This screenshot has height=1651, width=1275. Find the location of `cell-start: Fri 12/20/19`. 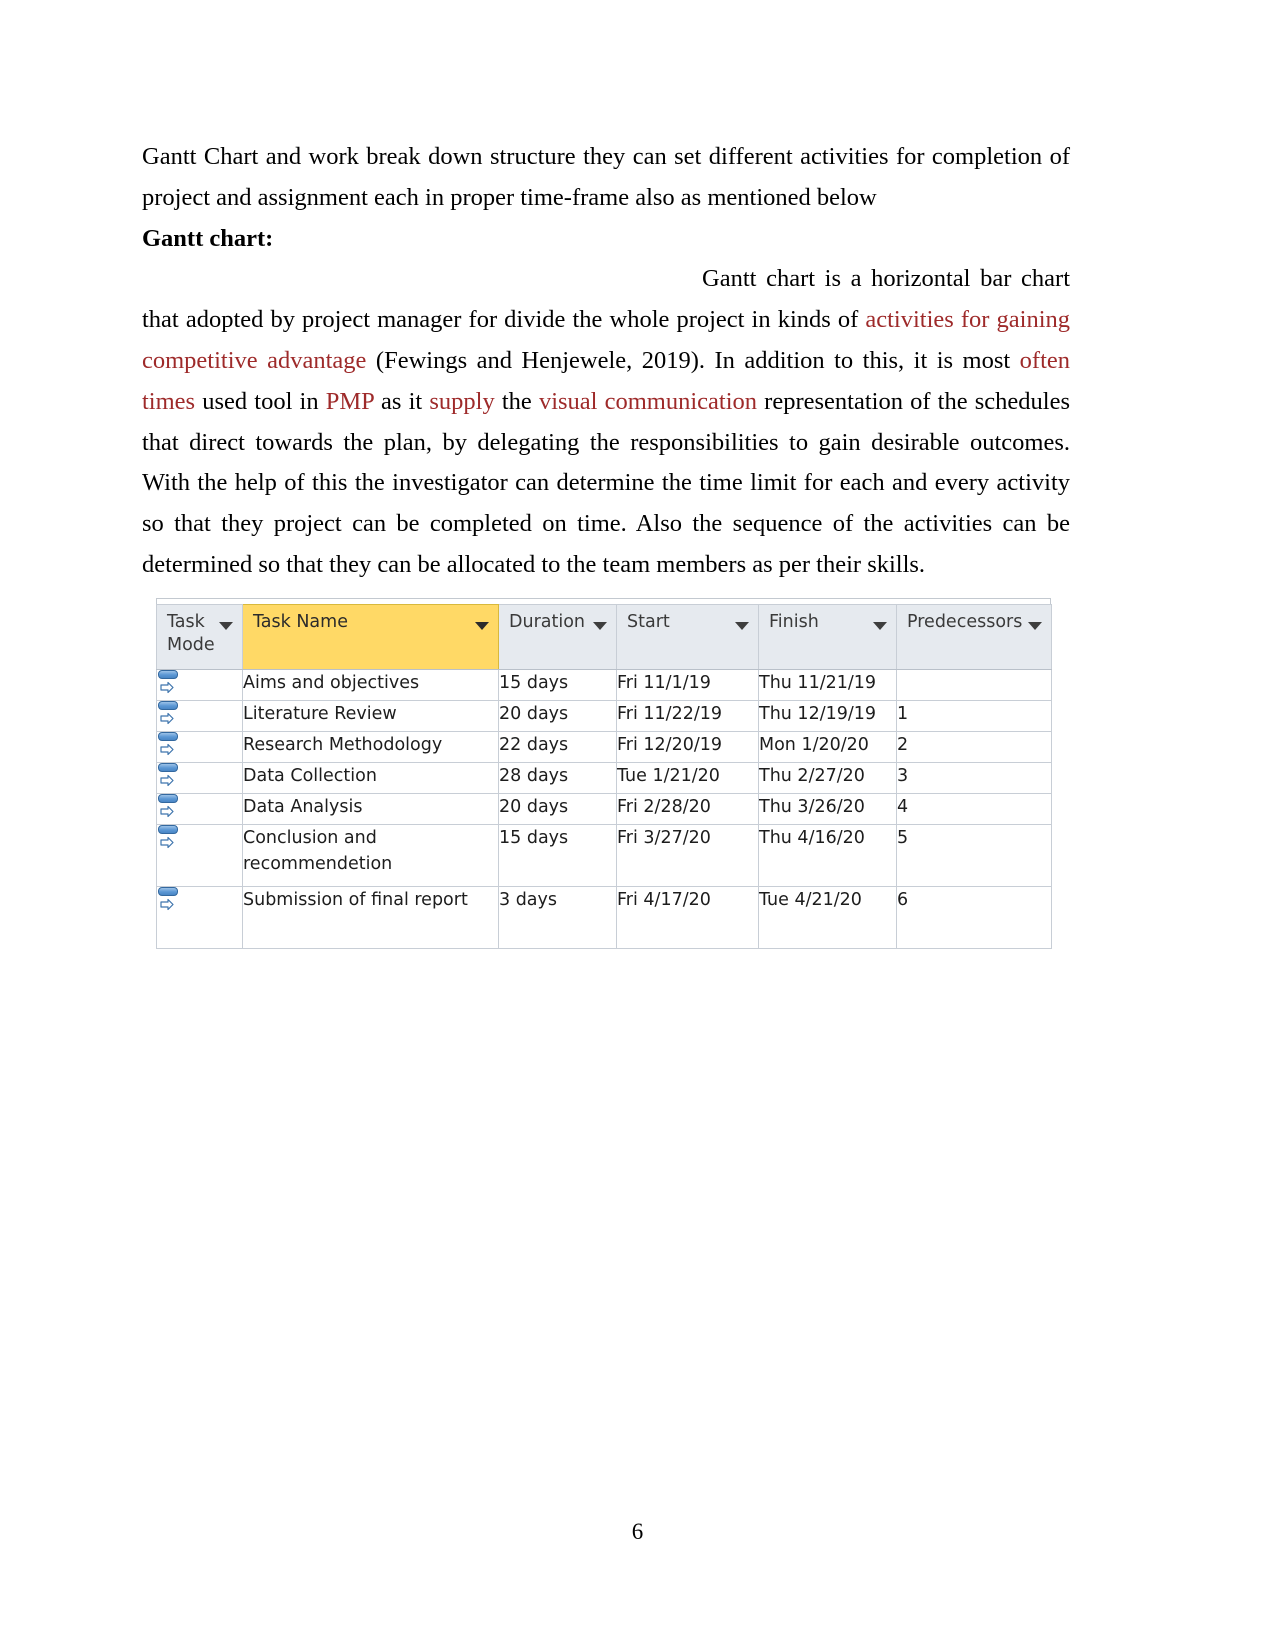

cell-start: Fri 12/20/19 is located at coordinates (687, 747).